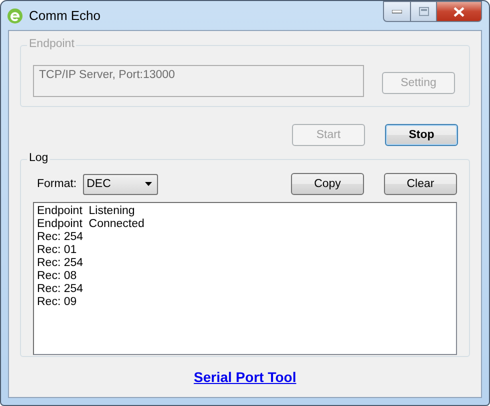 The image size is (490, 406). Describe the element at coordinates (420, 184) in the screenshot. I see `log-button: Clear` at that location.